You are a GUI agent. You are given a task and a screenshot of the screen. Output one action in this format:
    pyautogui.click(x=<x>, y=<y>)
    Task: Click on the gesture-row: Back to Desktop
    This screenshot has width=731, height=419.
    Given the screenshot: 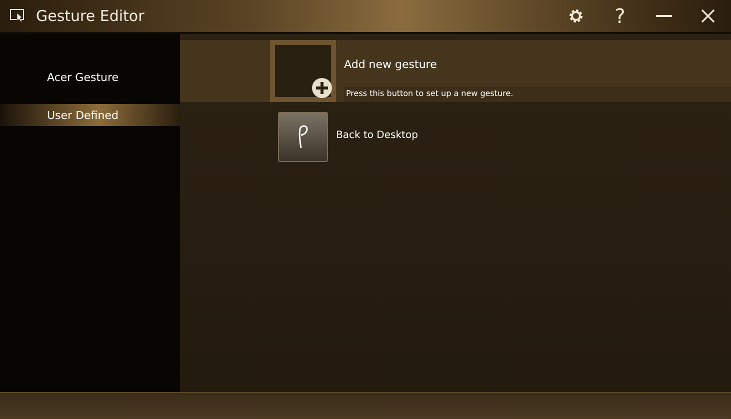 What is the action you would take?
    pyautogui.click(x=455, y=137)
    